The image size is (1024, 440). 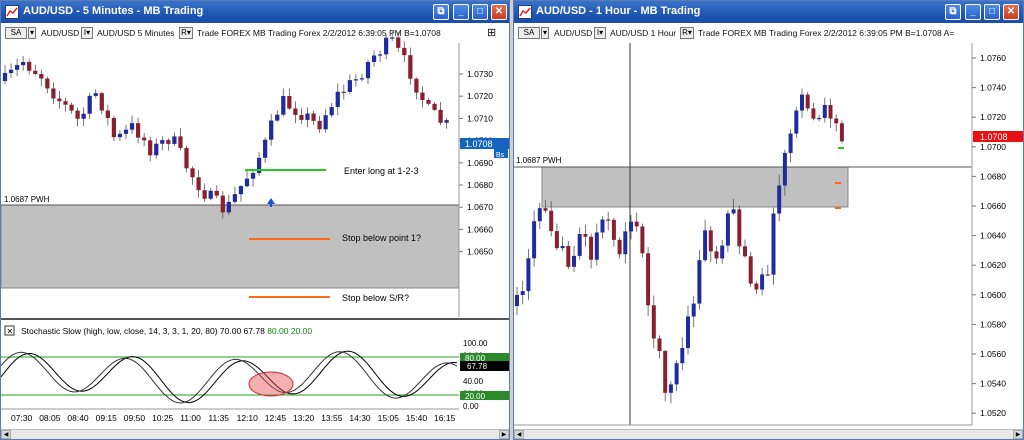 I want to click on price-axis-label: 1.0600, so click(x=993, y=295).